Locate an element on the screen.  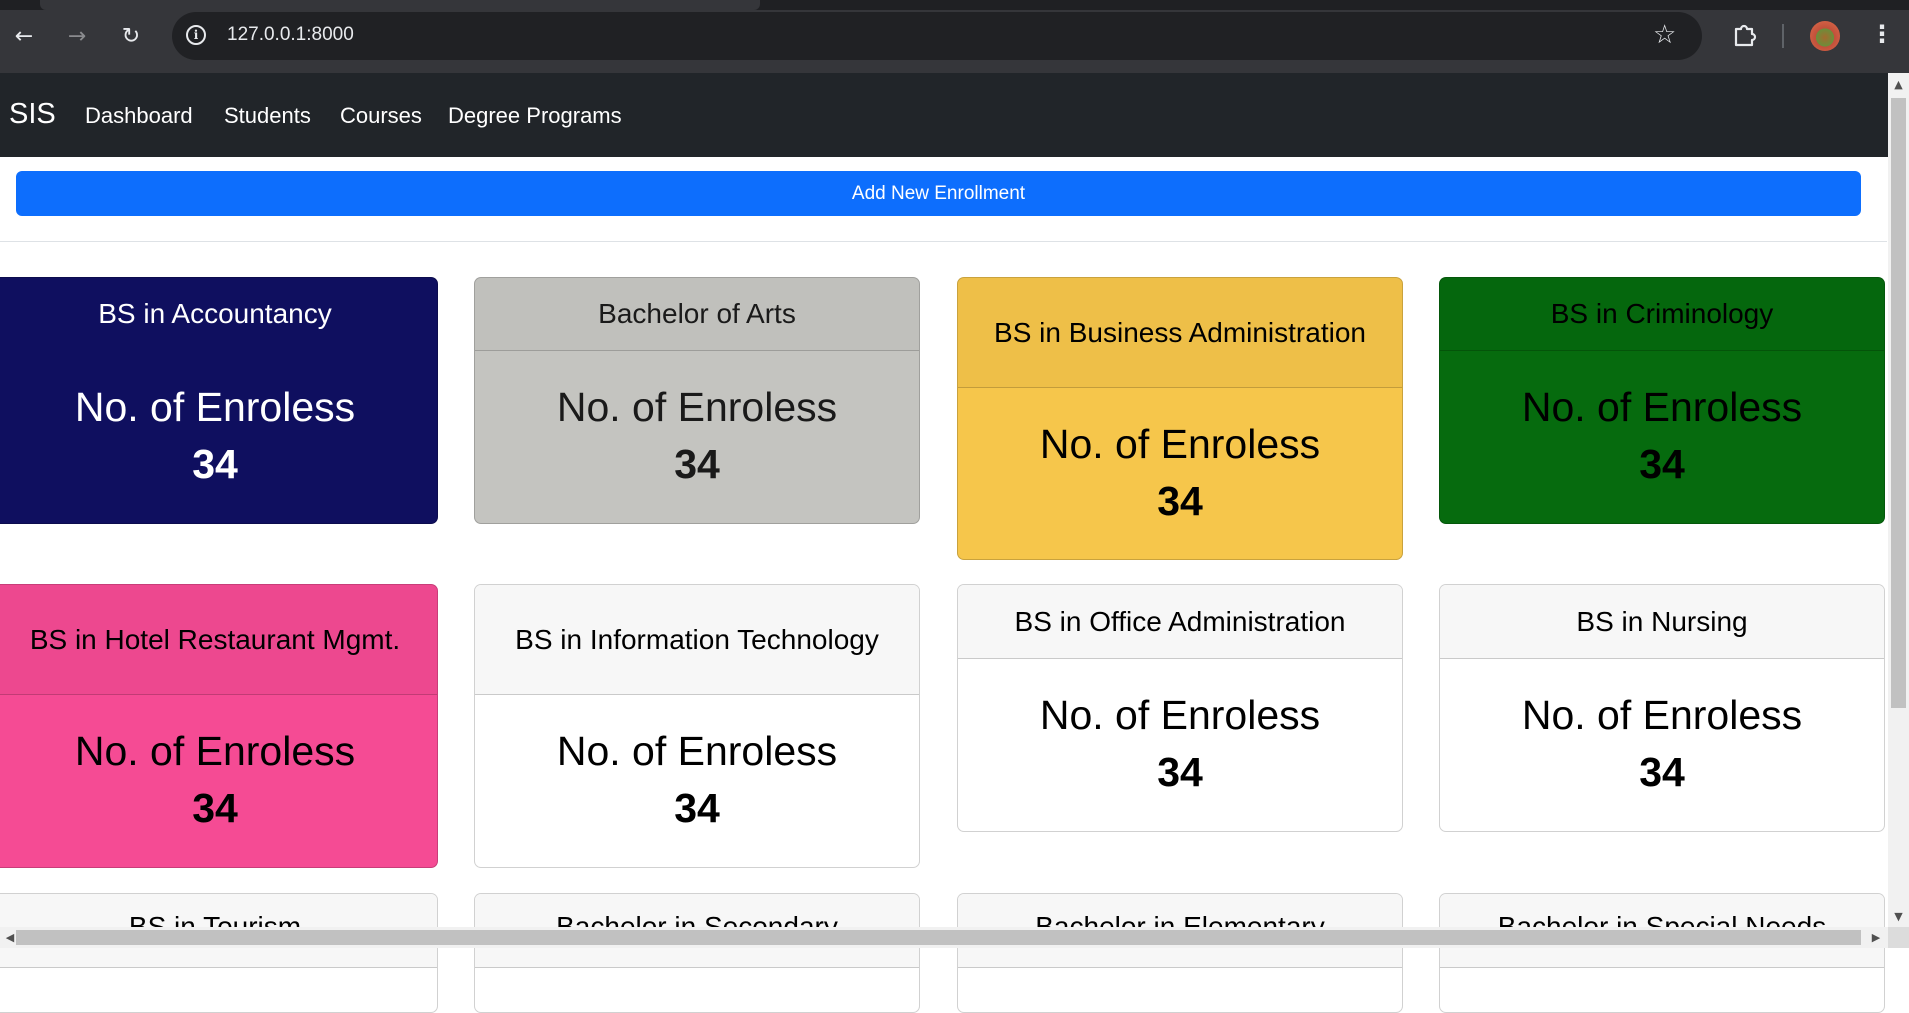
nav-dashboard: Dashboard is located at coordinates (139, 116).